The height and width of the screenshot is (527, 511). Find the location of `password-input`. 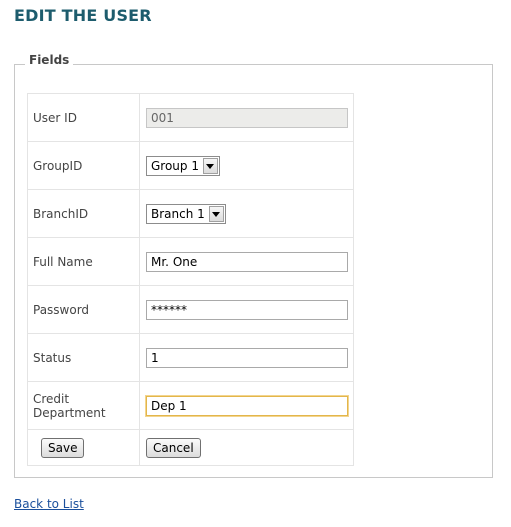

password-input is located at coordinates (247, 310).